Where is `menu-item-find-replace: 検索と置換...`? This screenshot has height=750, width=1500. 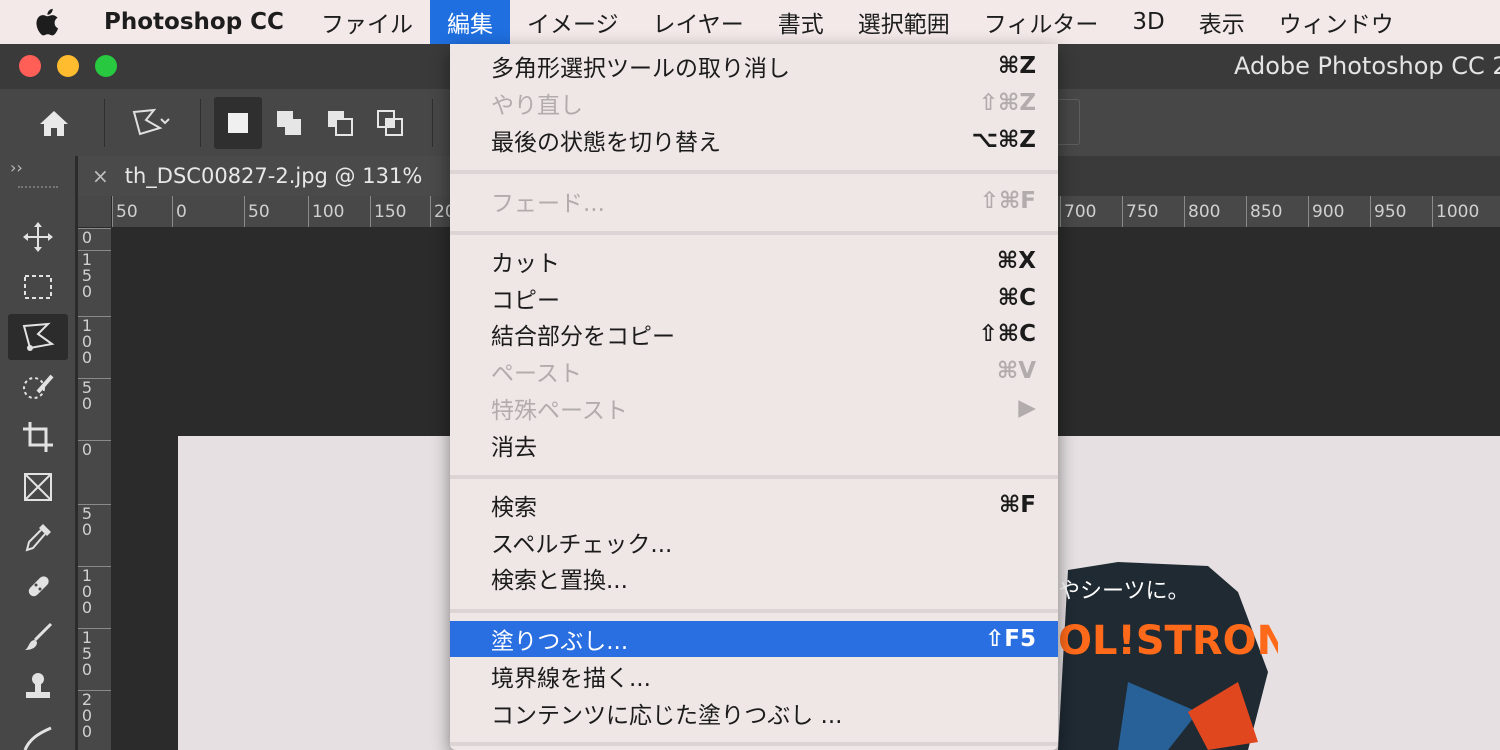 menu-item-find-replace: 検索と置換... is located at coordinates (754, 578).